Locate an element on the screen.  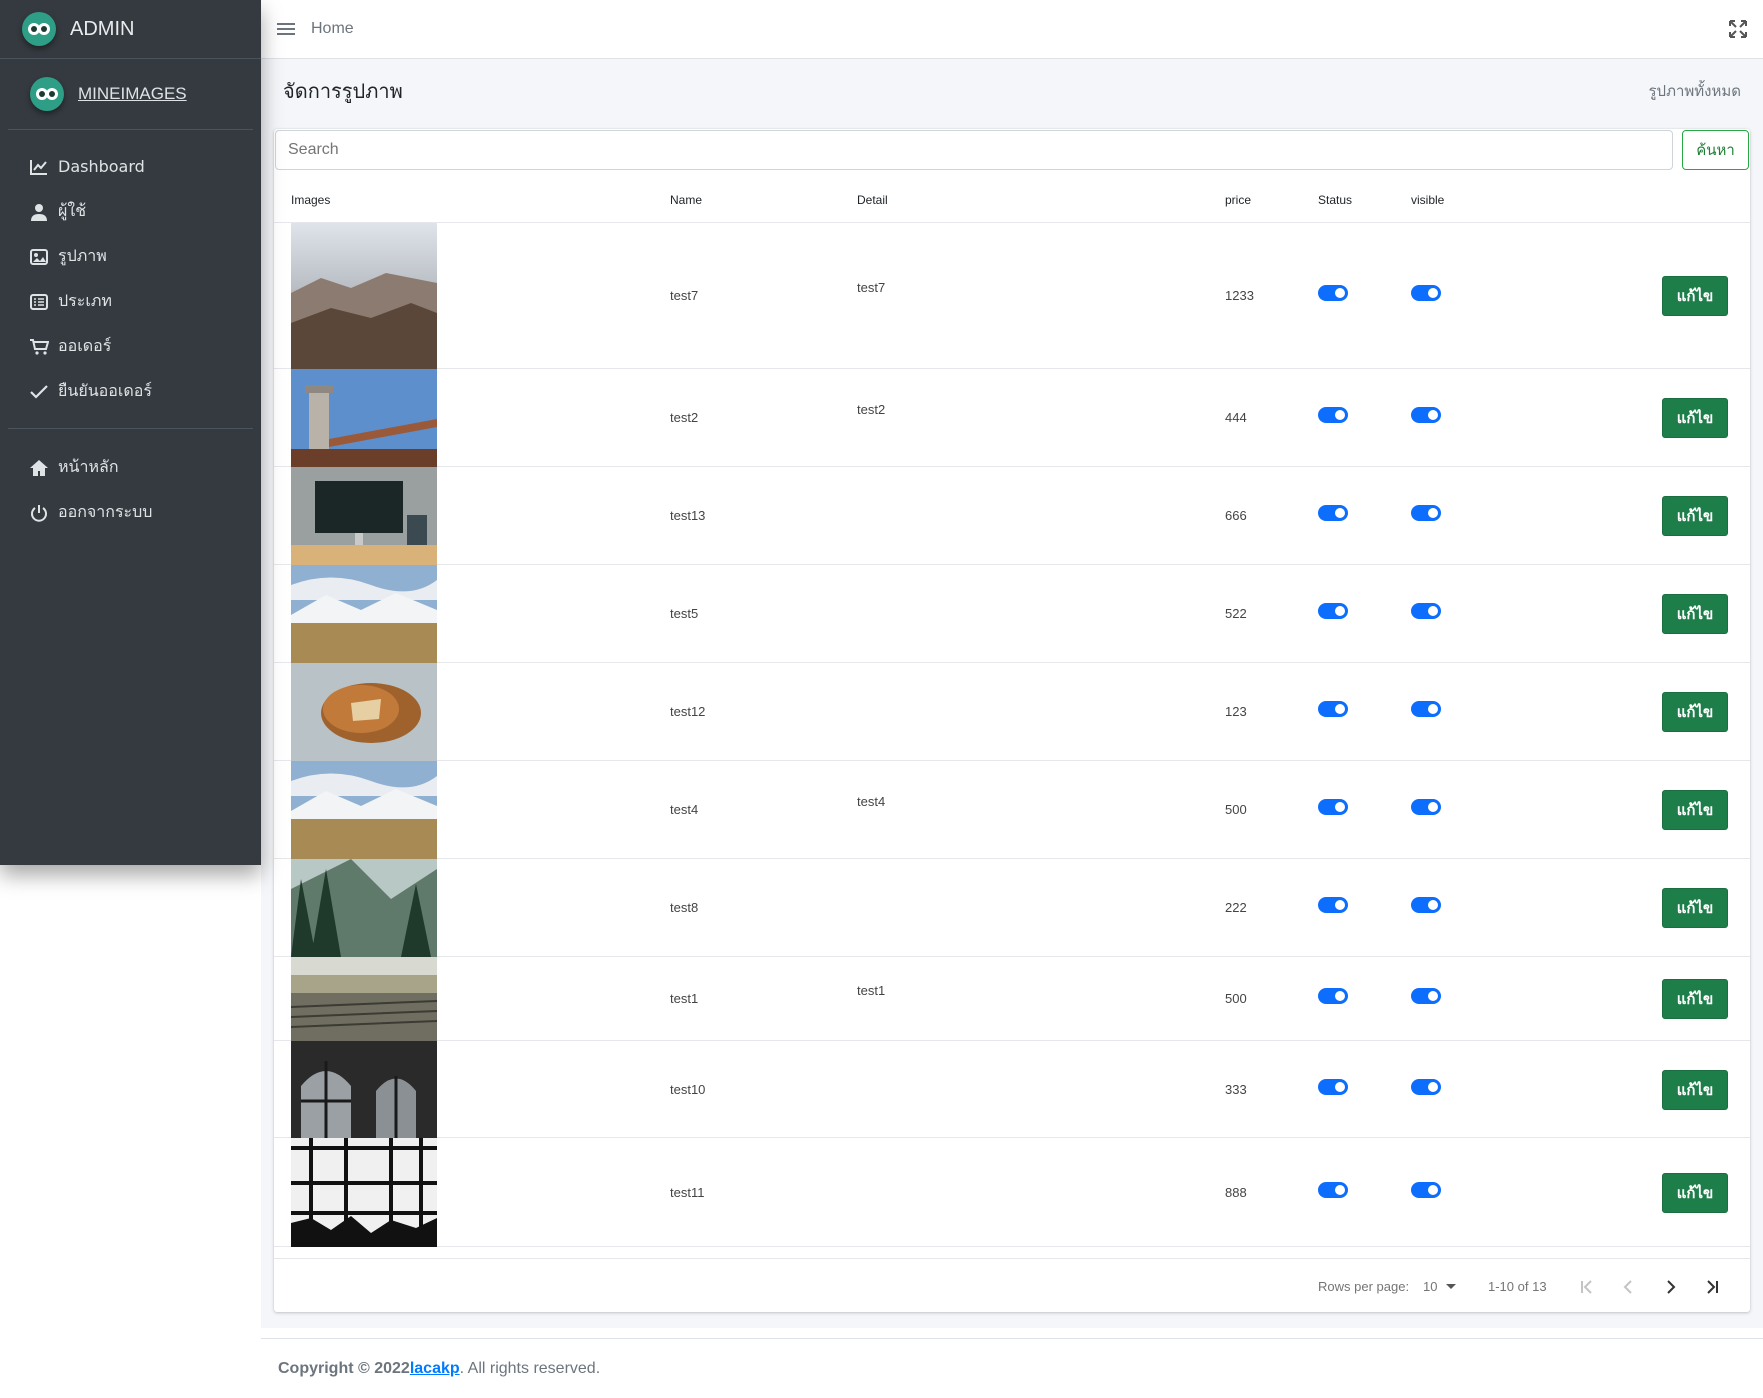
table-row: test13 666 แก้ไข is located at coordinates (1012, 516).